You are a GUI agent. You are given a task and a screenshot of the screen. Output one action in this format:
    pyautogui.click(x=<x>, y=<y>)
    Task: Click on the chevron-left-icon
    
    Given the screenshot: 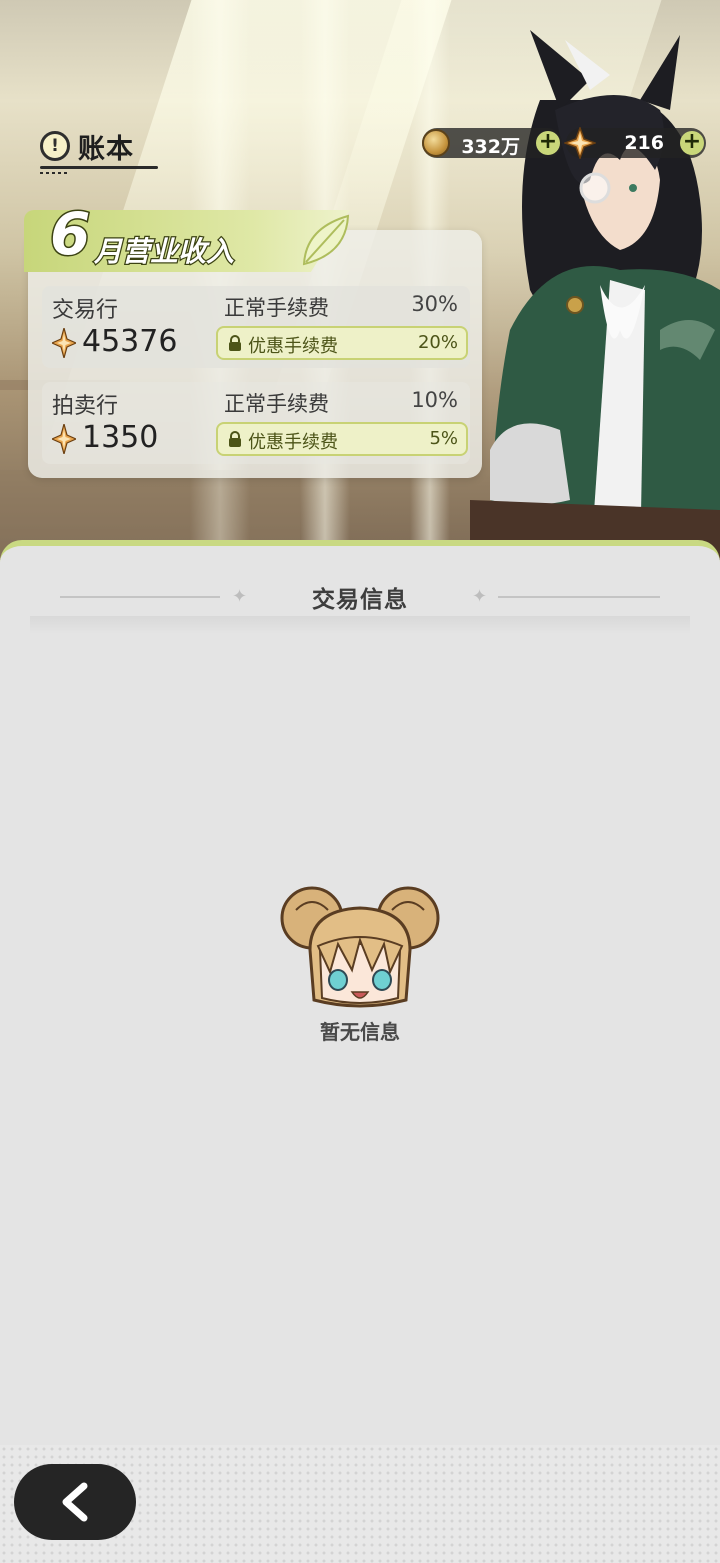 What is the action you would take?
    pyautogui.click(x=75, y=1502)
    